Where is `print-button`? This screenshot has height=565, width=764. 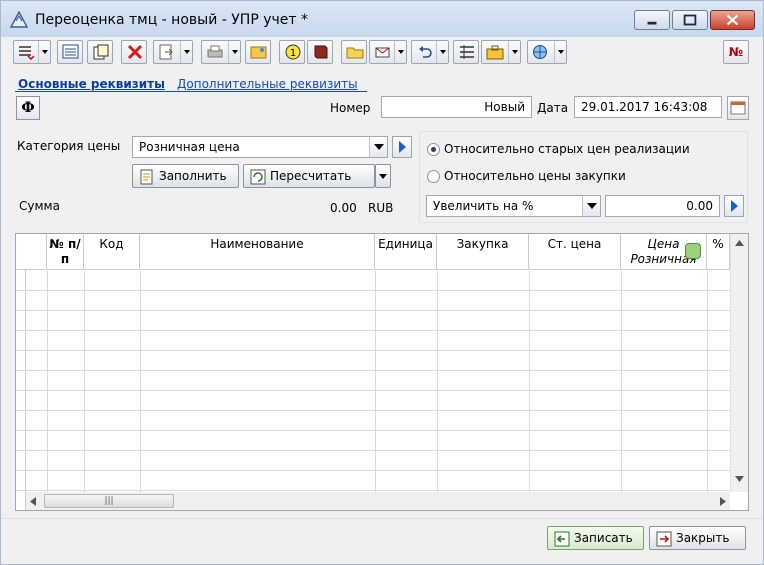 print-button is located at coordinates (221, 52).